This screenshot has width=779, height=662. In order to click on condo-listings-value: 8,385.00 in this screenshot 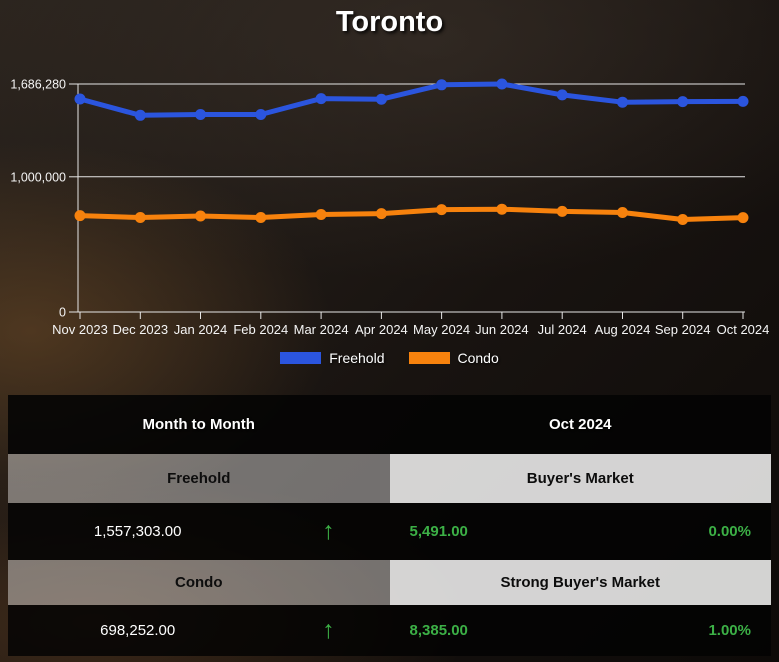, I will do `click(438, 630)`.